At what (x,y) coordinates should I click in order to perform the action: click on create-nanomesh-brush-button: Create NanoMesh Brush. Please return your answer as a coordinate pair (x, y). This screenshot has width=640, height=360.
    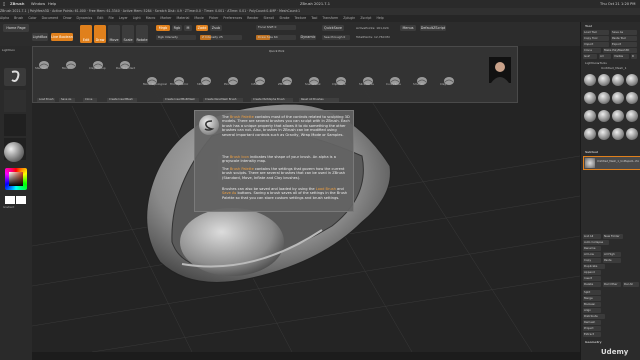
    Looking at the image, I should click on (223, 100).